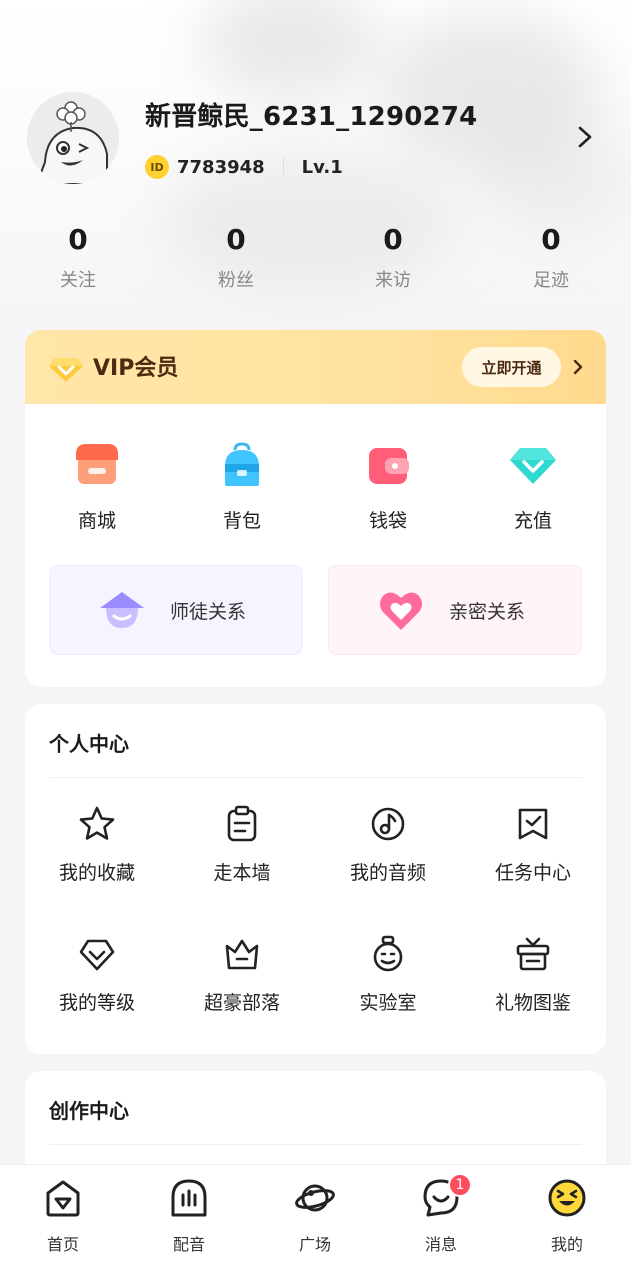 Image resolution: width=631 pixels, height=1280 pixels. I want to click on user-level: Lv.1, so click(322, 167).